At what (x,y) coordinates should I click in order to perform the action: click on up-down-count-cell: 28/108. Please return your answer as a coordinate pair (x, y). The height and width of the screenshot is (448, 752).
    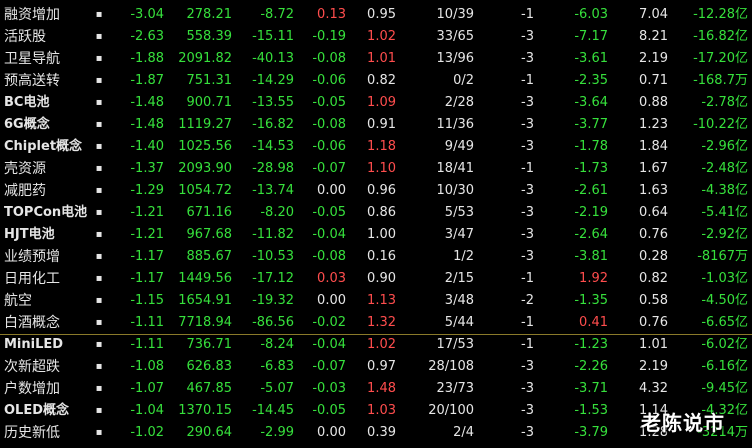
    Looking at the image, I should click on (451, 366).